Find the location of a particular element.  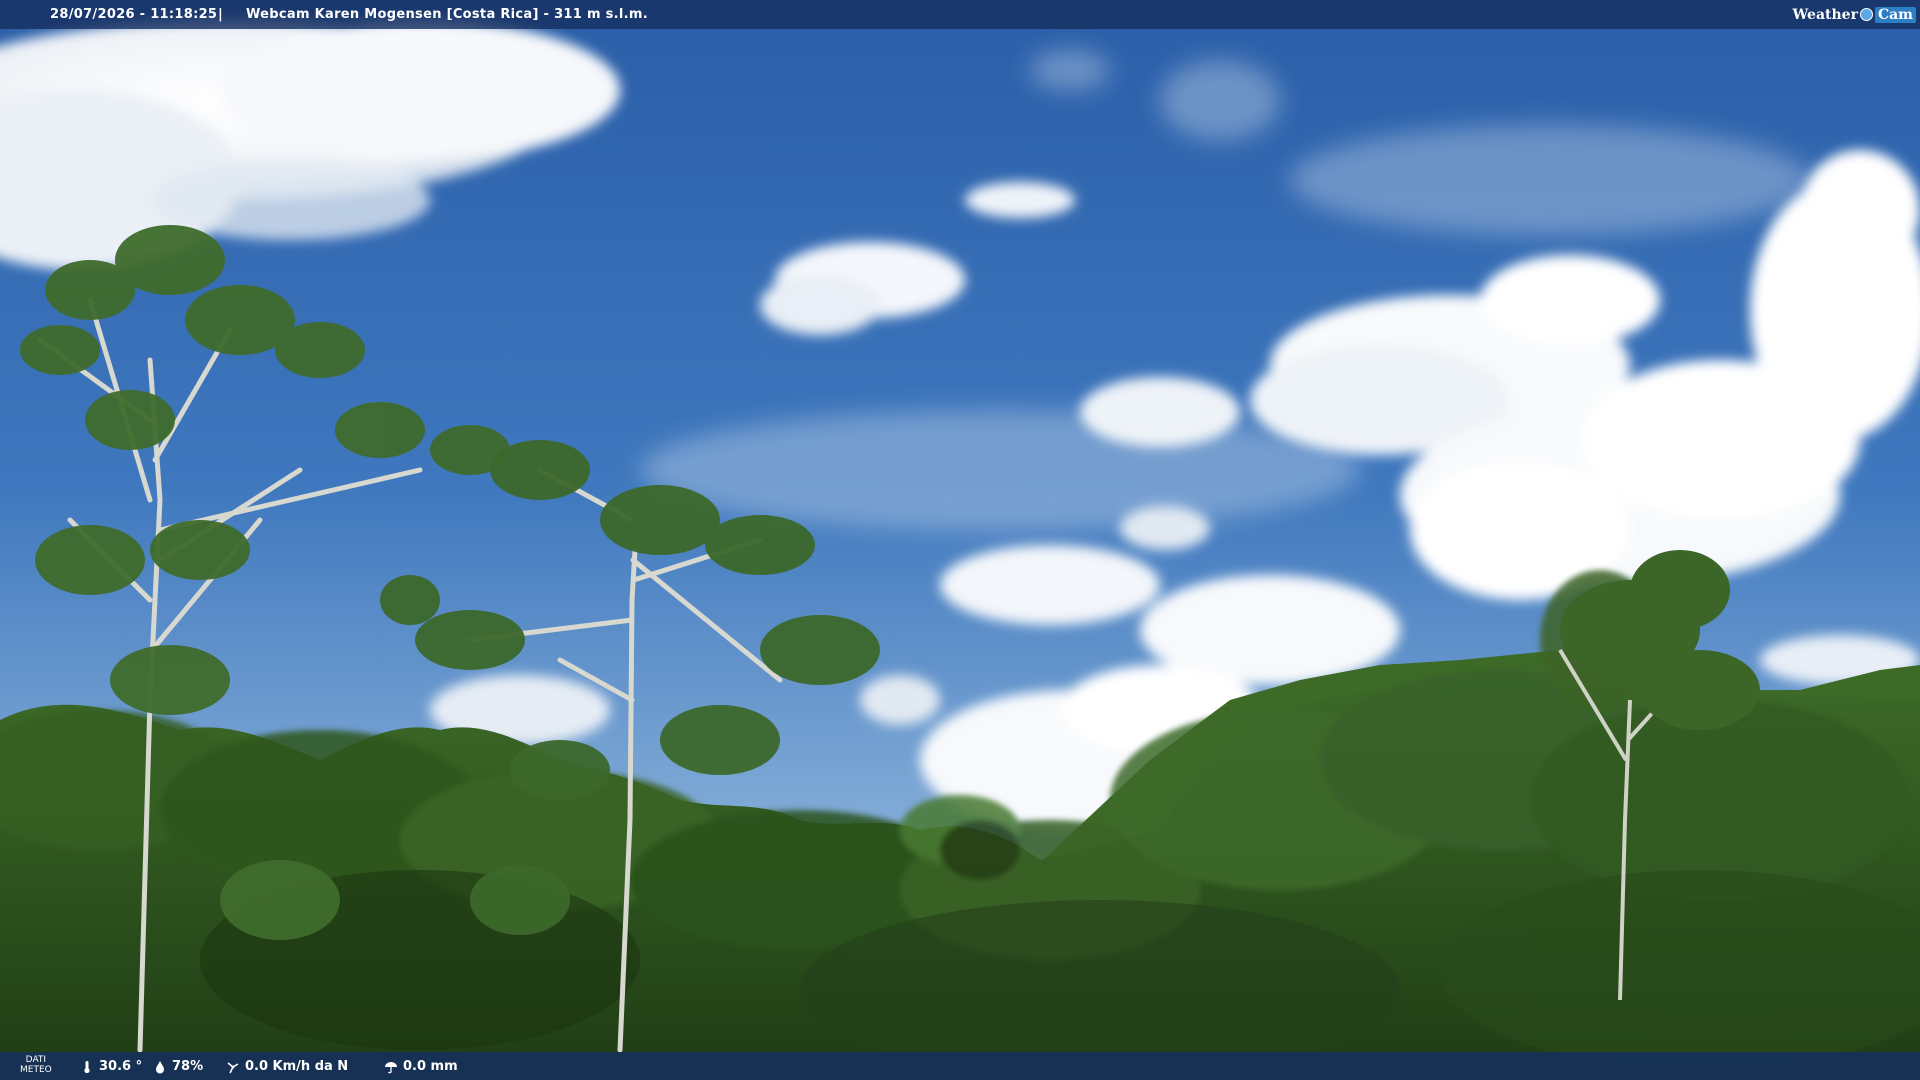

weathercam-logo: Weather Cam is located at coordinates (1854, 14).